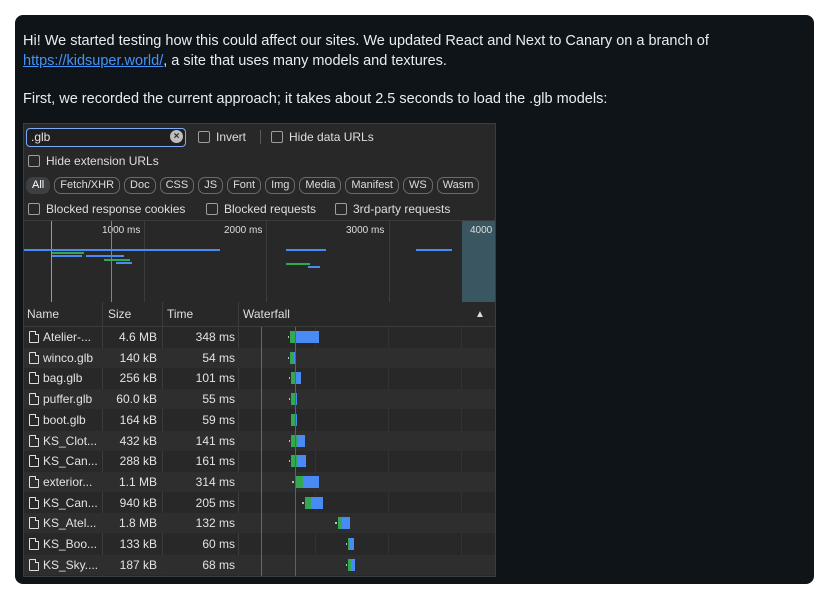 Image resolution: width=820 pixels, height=591 pixels. Describe the element at coordinates (320, 185) in the screenshot. I see `type-filter-media: Media` at that location.